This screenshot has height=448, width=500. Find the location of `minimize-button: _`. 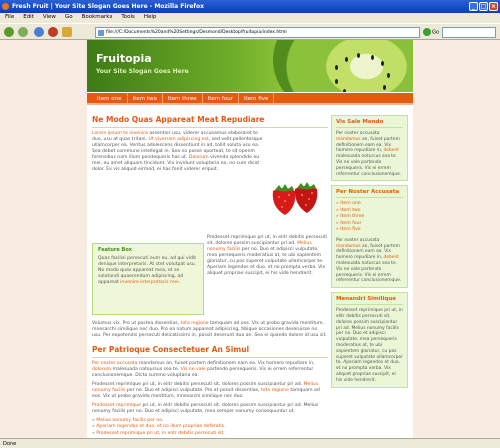

minimize-button: _ is located at coordinates (473, 6).